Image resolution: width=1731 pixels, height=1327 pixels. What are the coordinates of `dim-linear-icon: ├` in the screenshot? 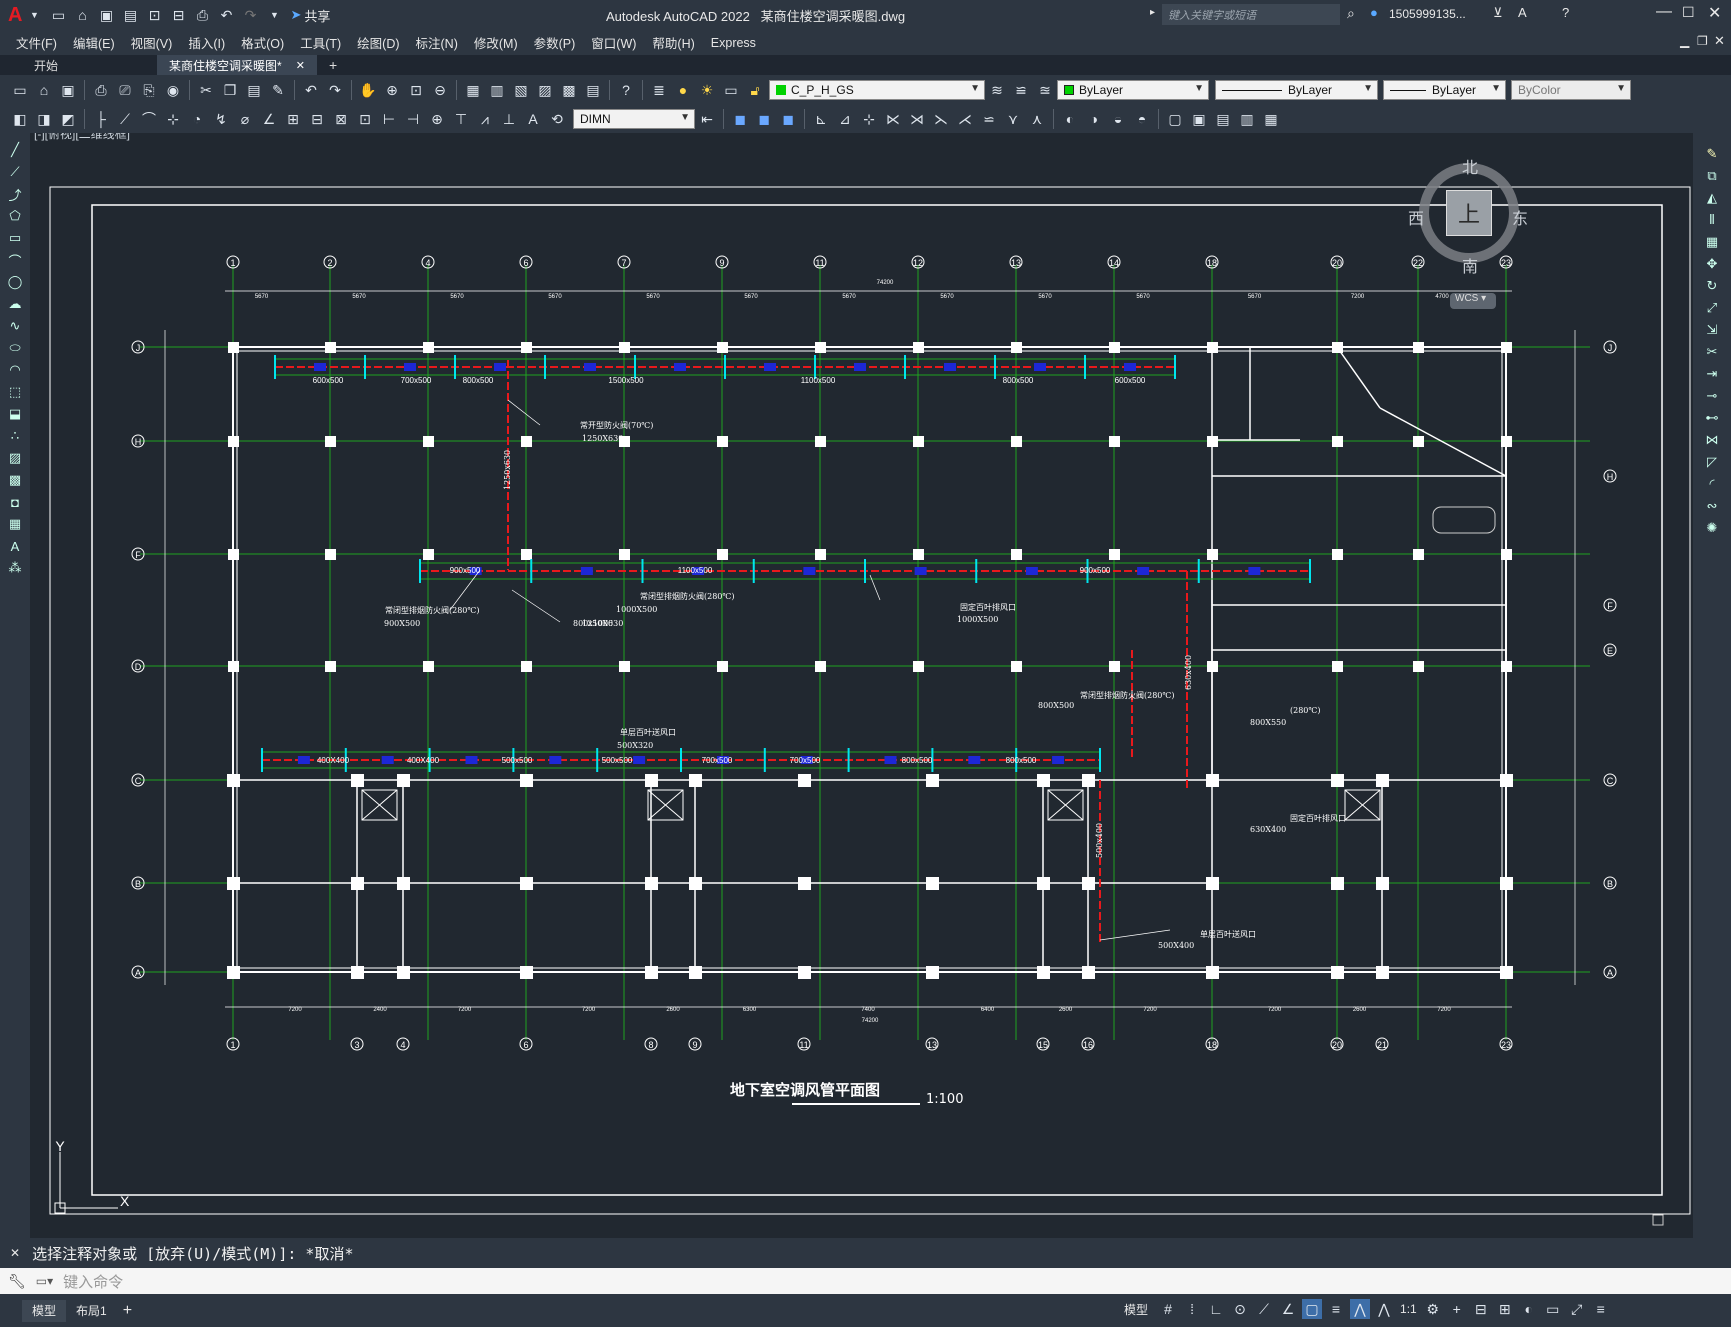 It's located at (101, 119).